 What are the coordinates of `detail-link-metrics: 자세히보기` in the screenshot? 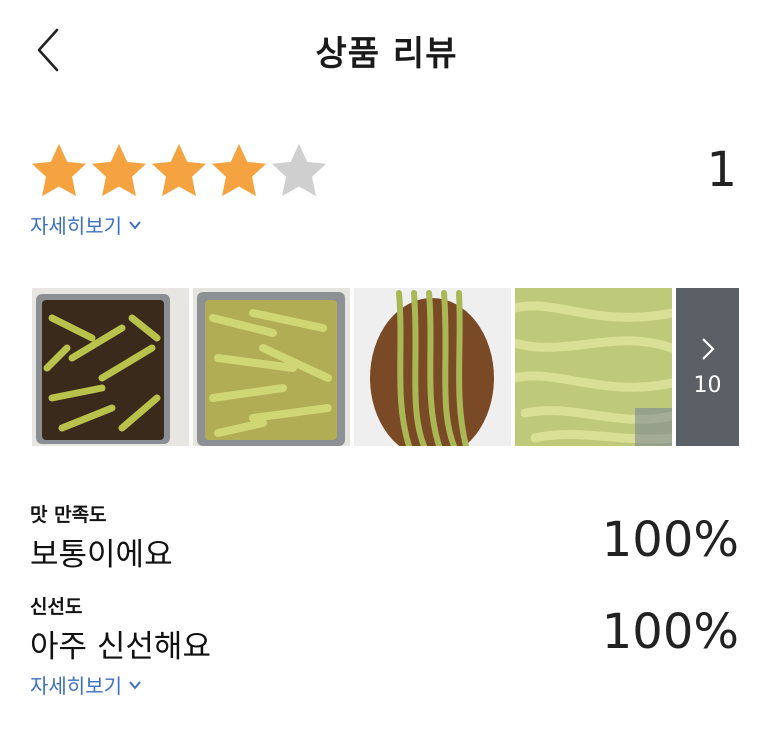 It's located at (86, 684).